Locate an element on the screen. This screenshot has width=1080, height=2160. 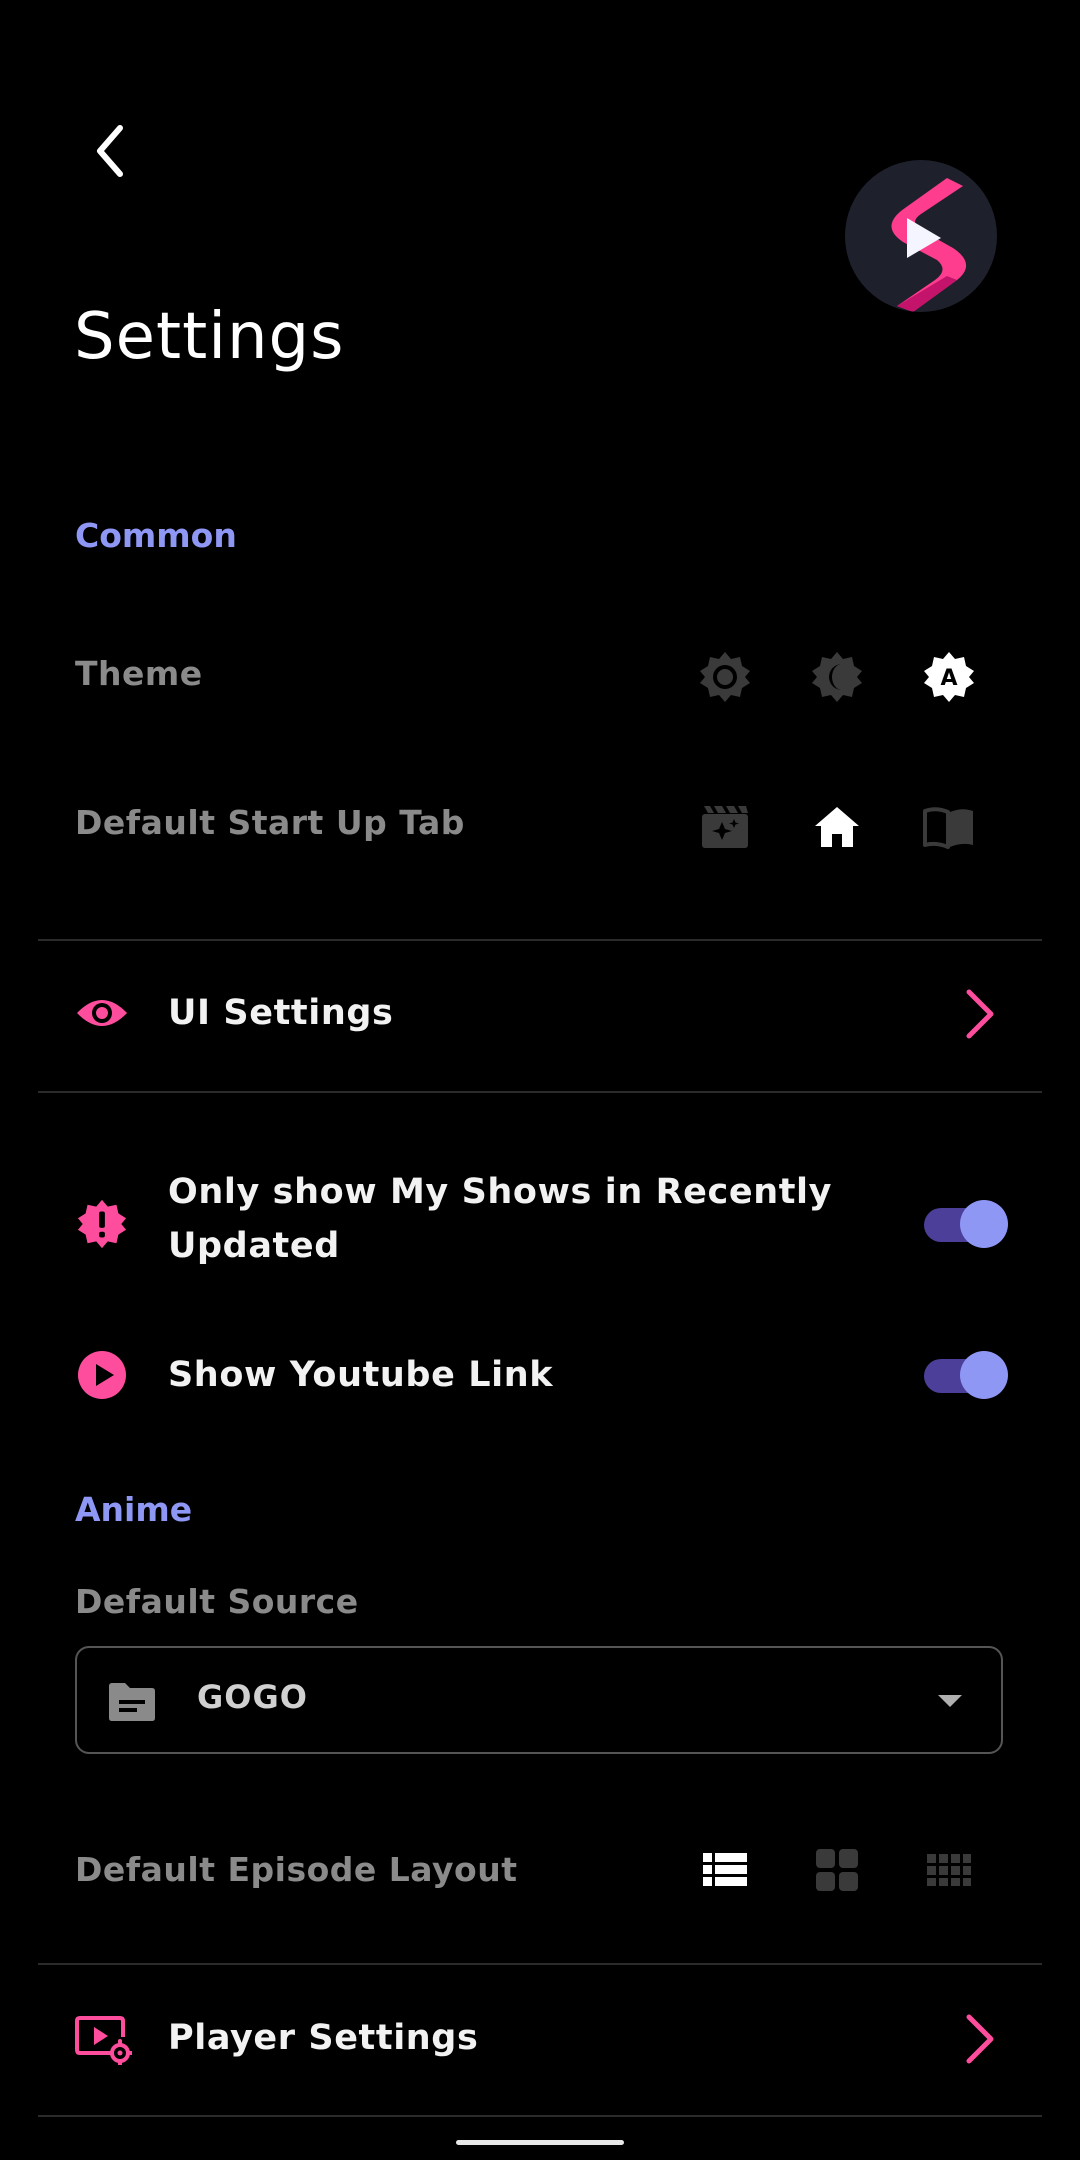
home-indicator is located at coordinates (540, 2142).